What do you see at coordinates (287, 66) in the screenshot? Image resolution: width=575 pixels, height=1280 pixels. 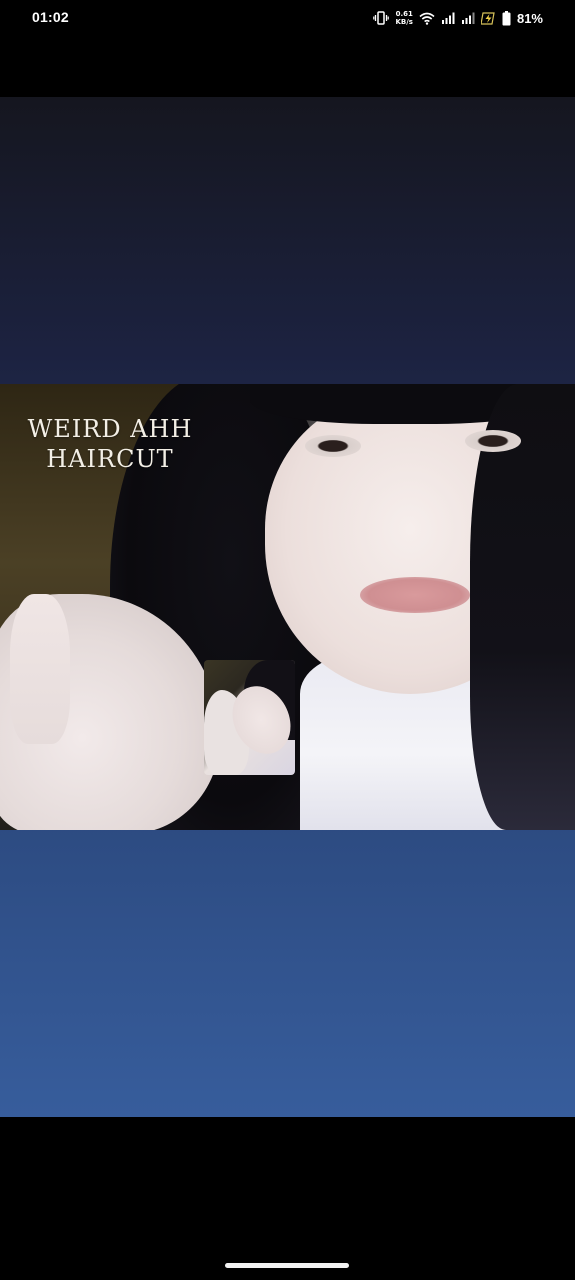 I see `top-spacer` at bounding box center [287, 66].